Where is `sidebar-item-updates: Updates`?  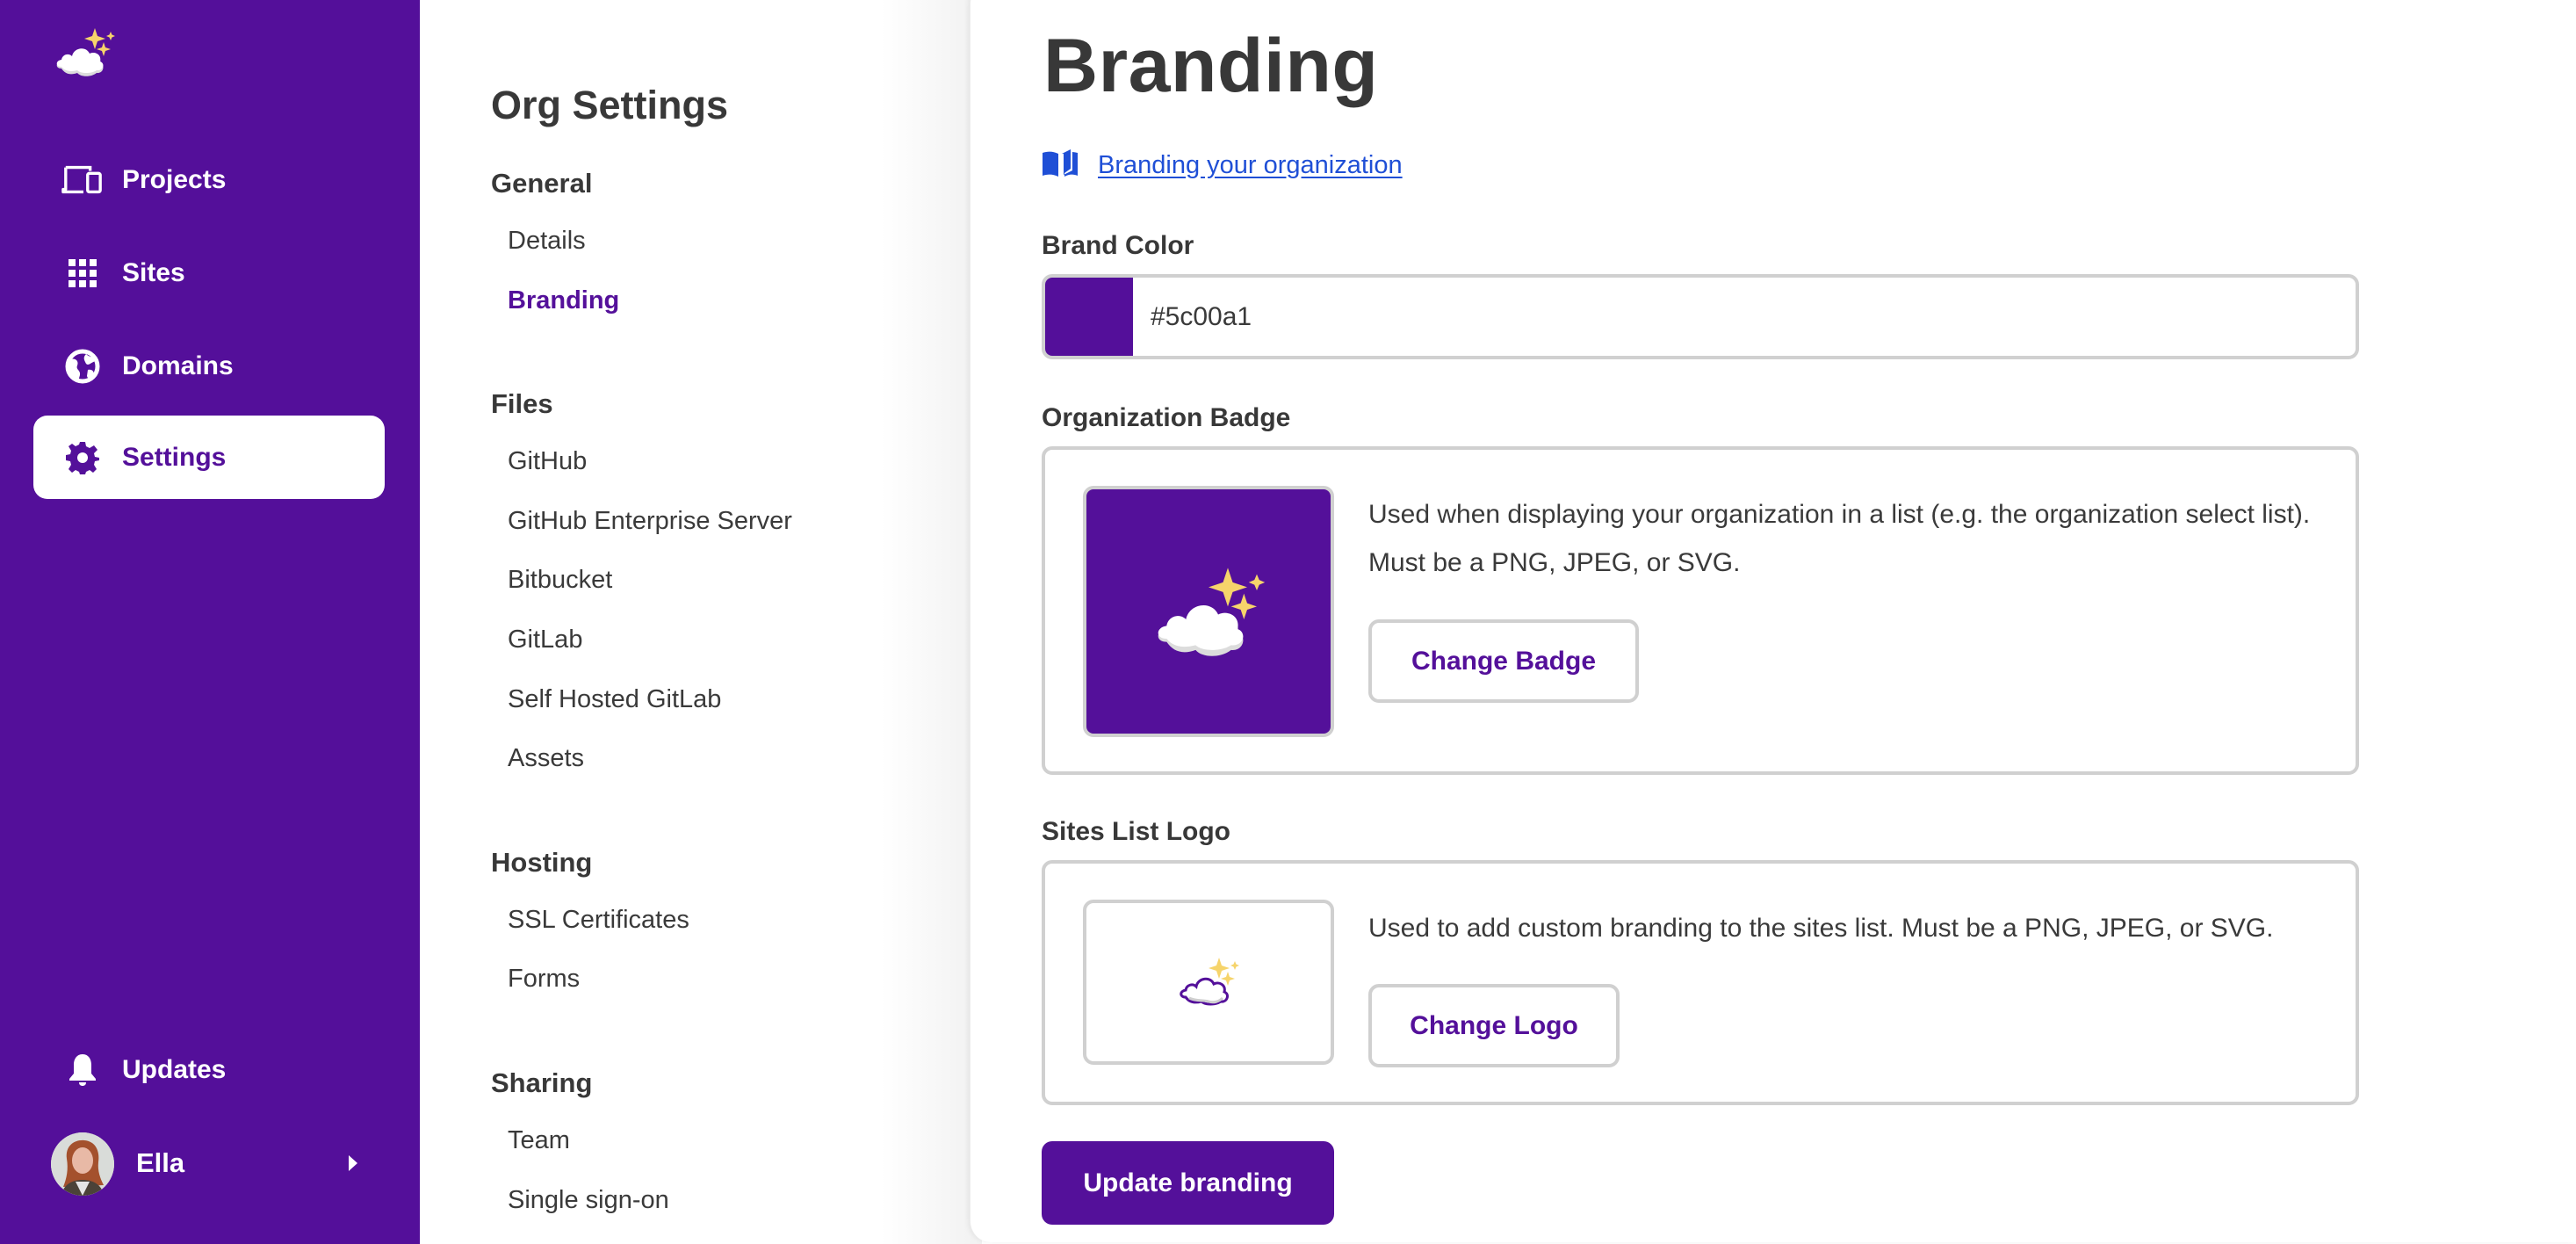
sidebar-item-updates: Updates is located at coordinates (209, 1069).